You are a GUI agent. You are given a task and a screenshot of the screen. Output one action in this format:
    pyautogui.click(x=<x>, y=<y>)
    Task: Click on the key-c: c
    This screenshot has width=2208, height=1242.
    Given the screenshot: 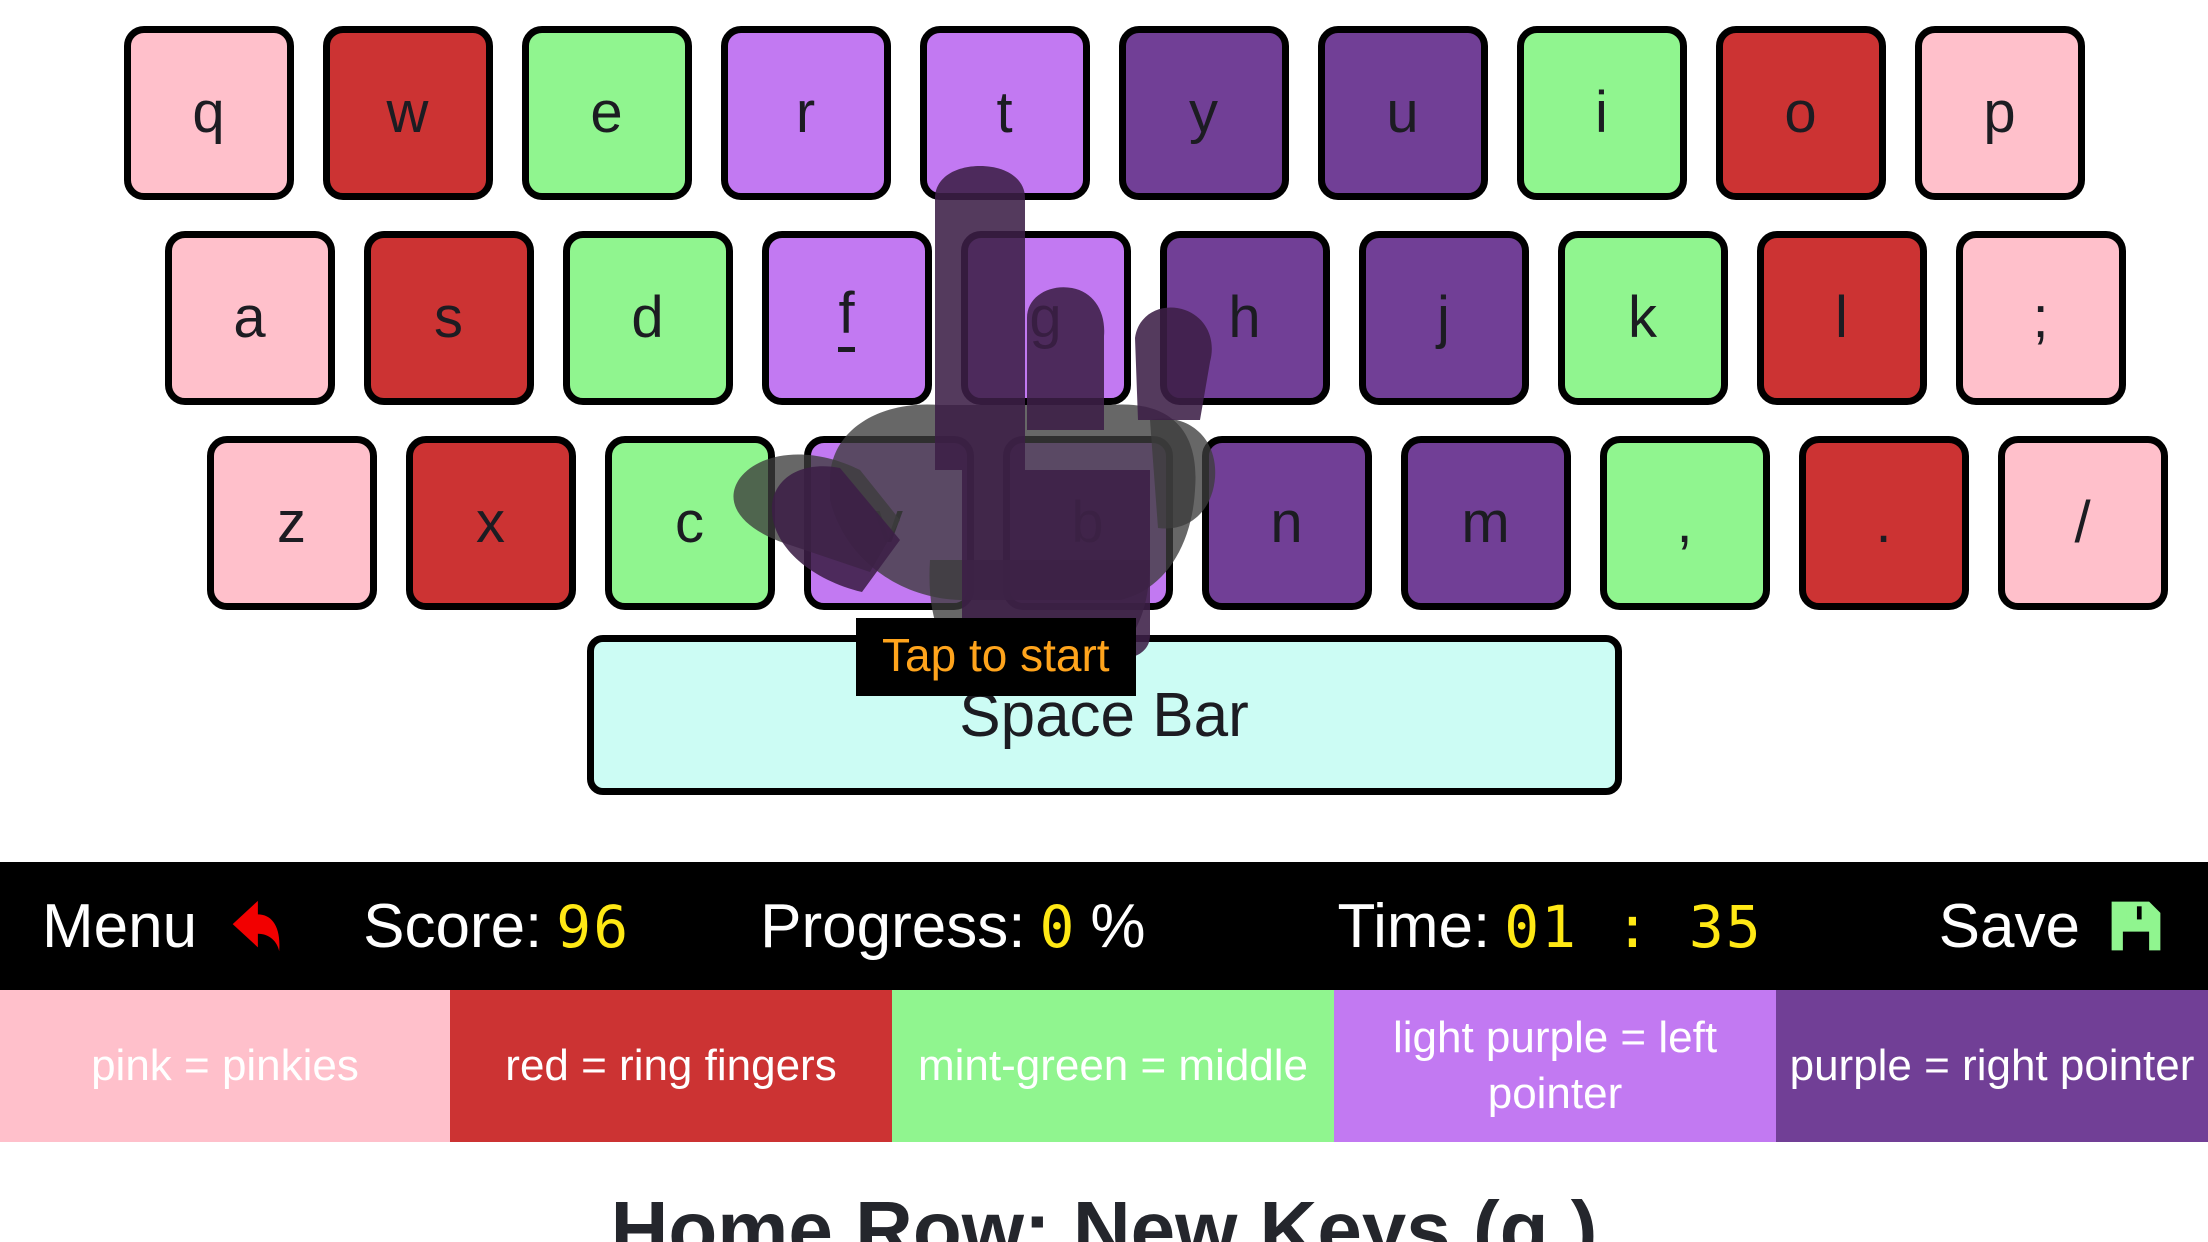 What is the action you would take?
    pyautogui.click(x=689, y=523)
    